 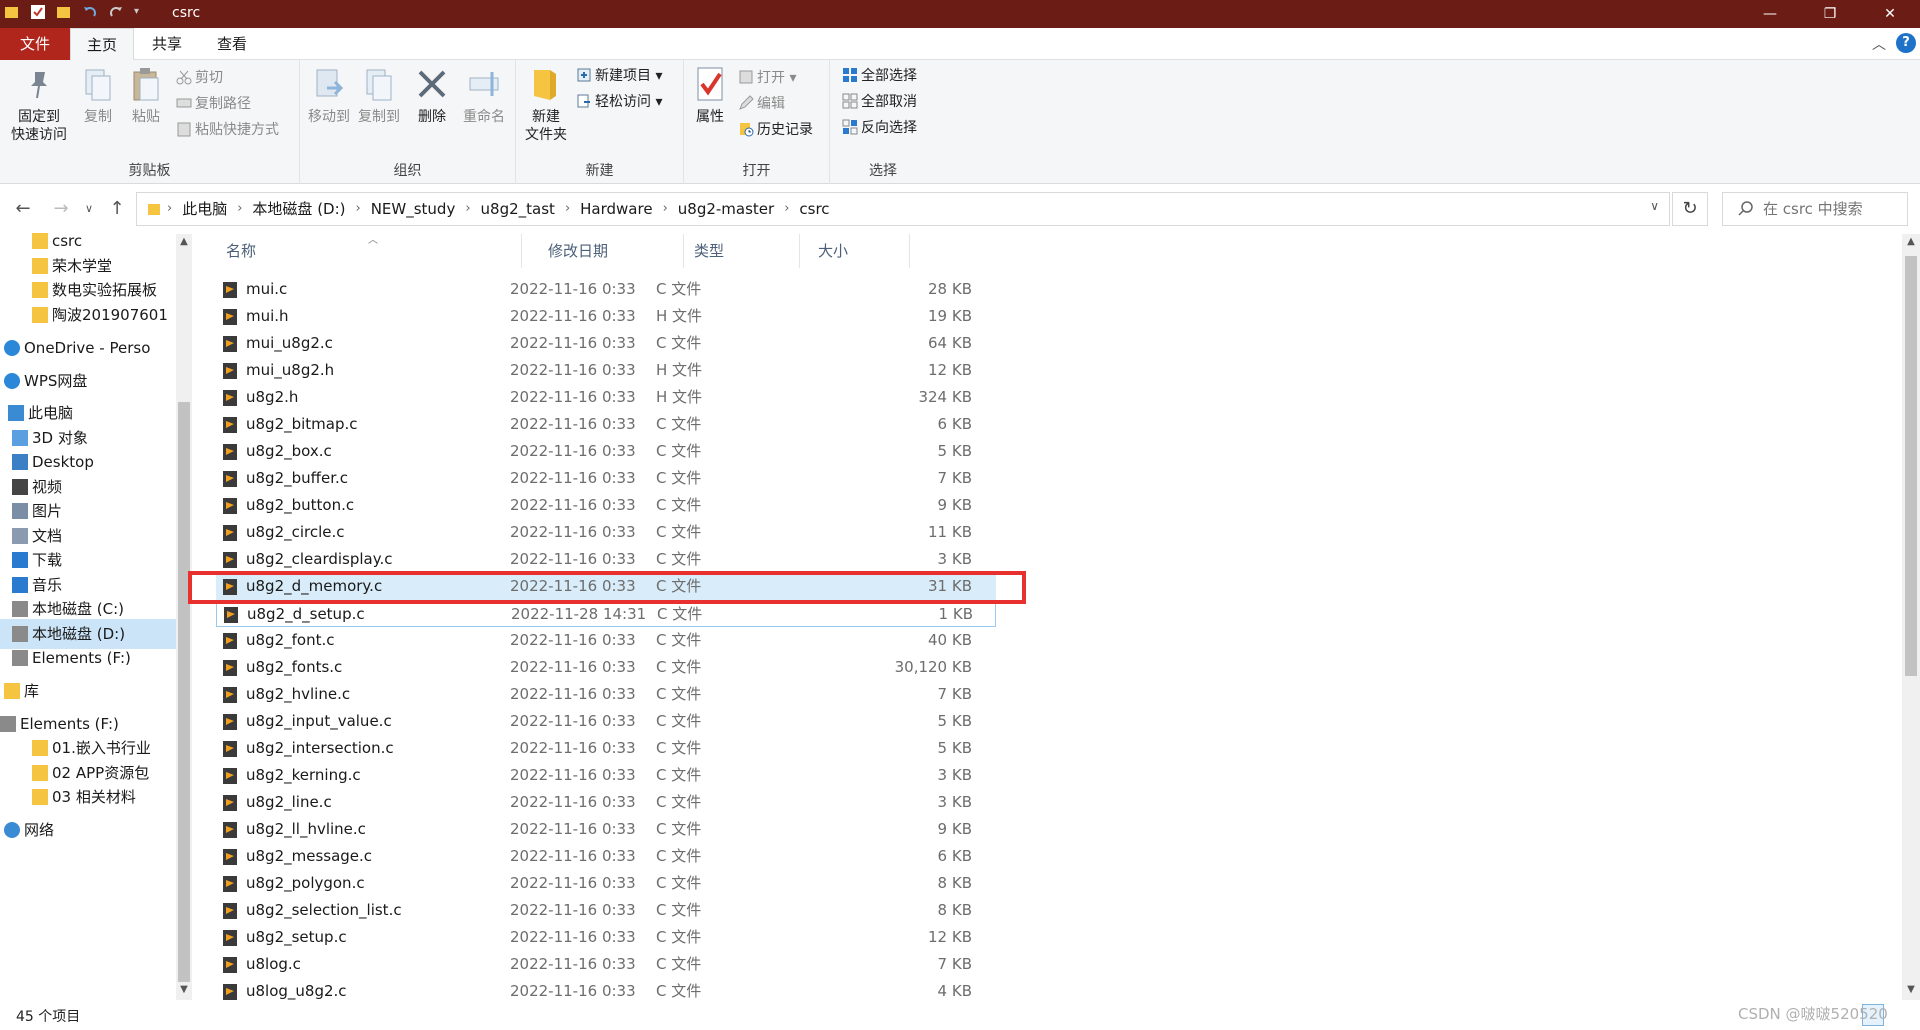 I want to click on tab-view: 查看, so click(x=232, y=44).